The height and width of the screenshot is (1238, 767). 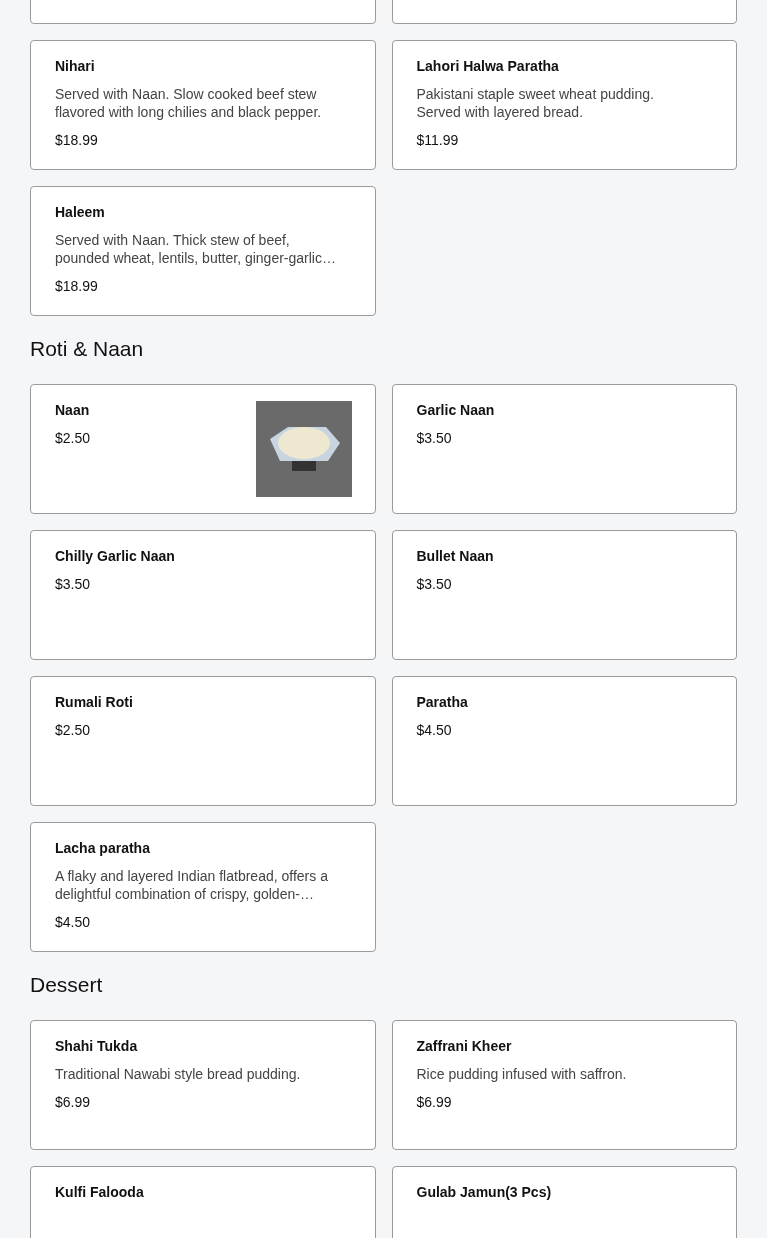 I want to click on section-heading: Dessert, so click(x=67, y=985).